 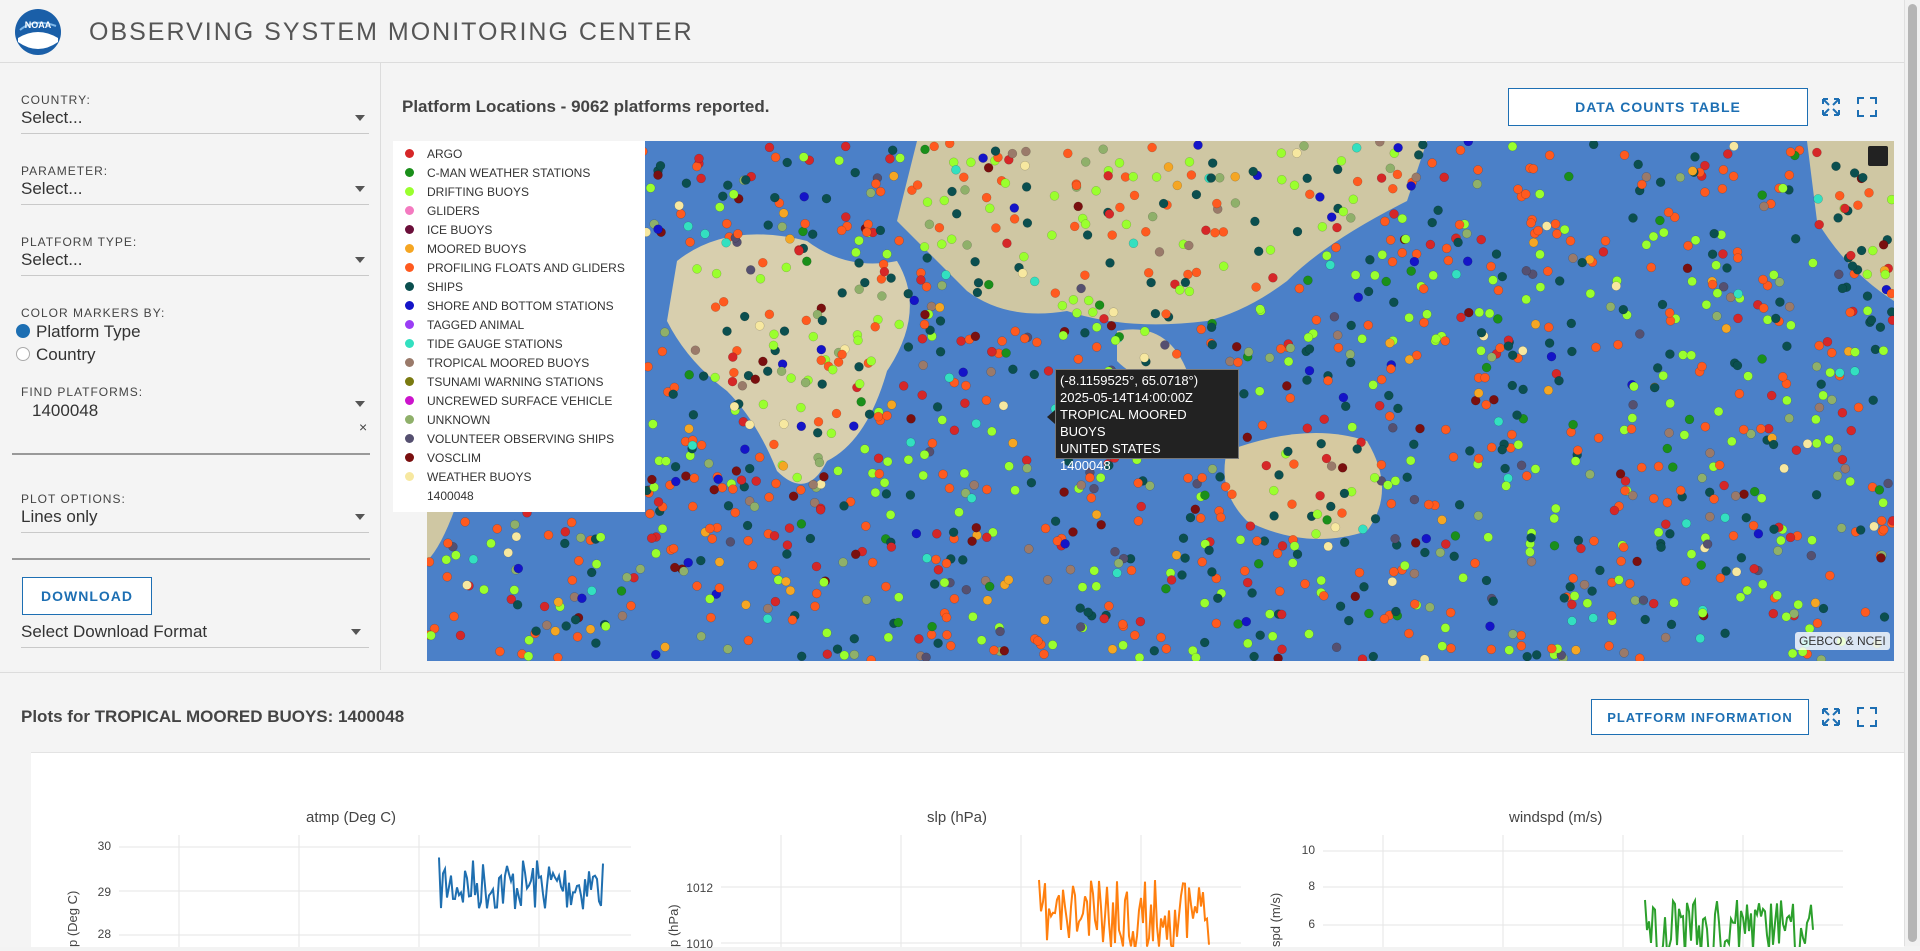 I want to click on legend-item: ARGO, so click(x=433, y=154).